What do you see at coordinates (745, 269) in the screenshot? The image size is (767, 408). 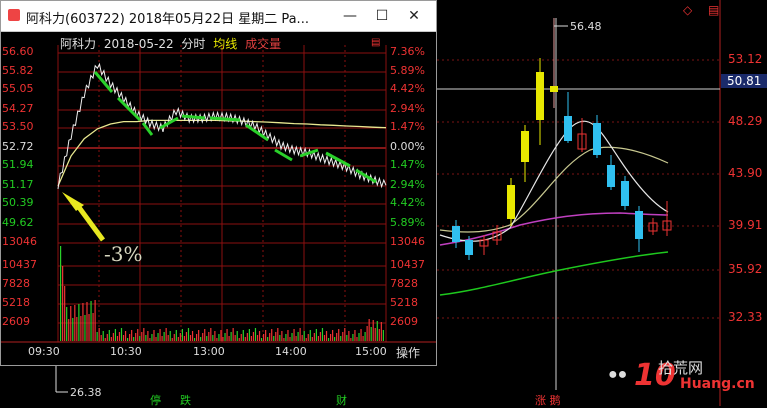 I see `kline-price-tick: 35.92` at bounding box center [745, 269].